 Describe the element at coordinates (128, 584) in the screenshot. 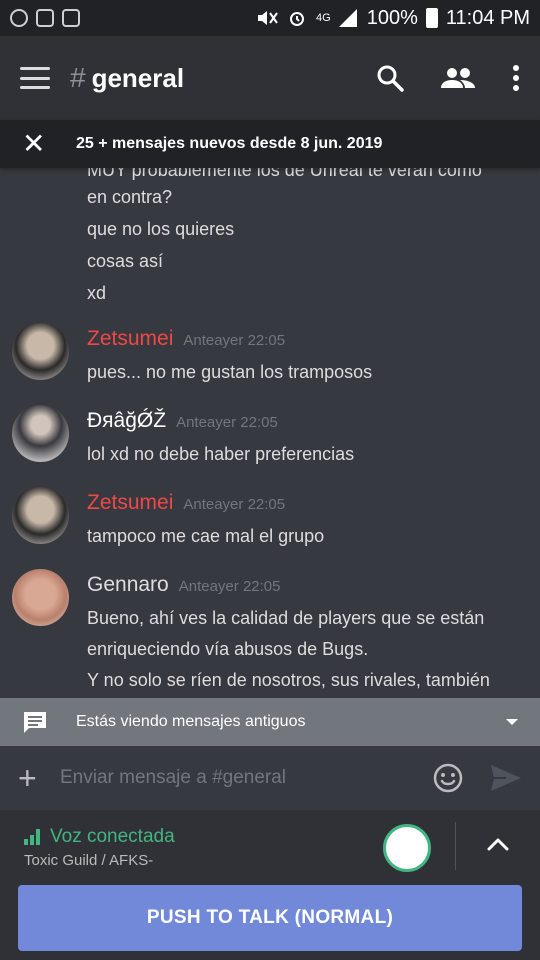

I see `author-name: Gennaro` at that location.